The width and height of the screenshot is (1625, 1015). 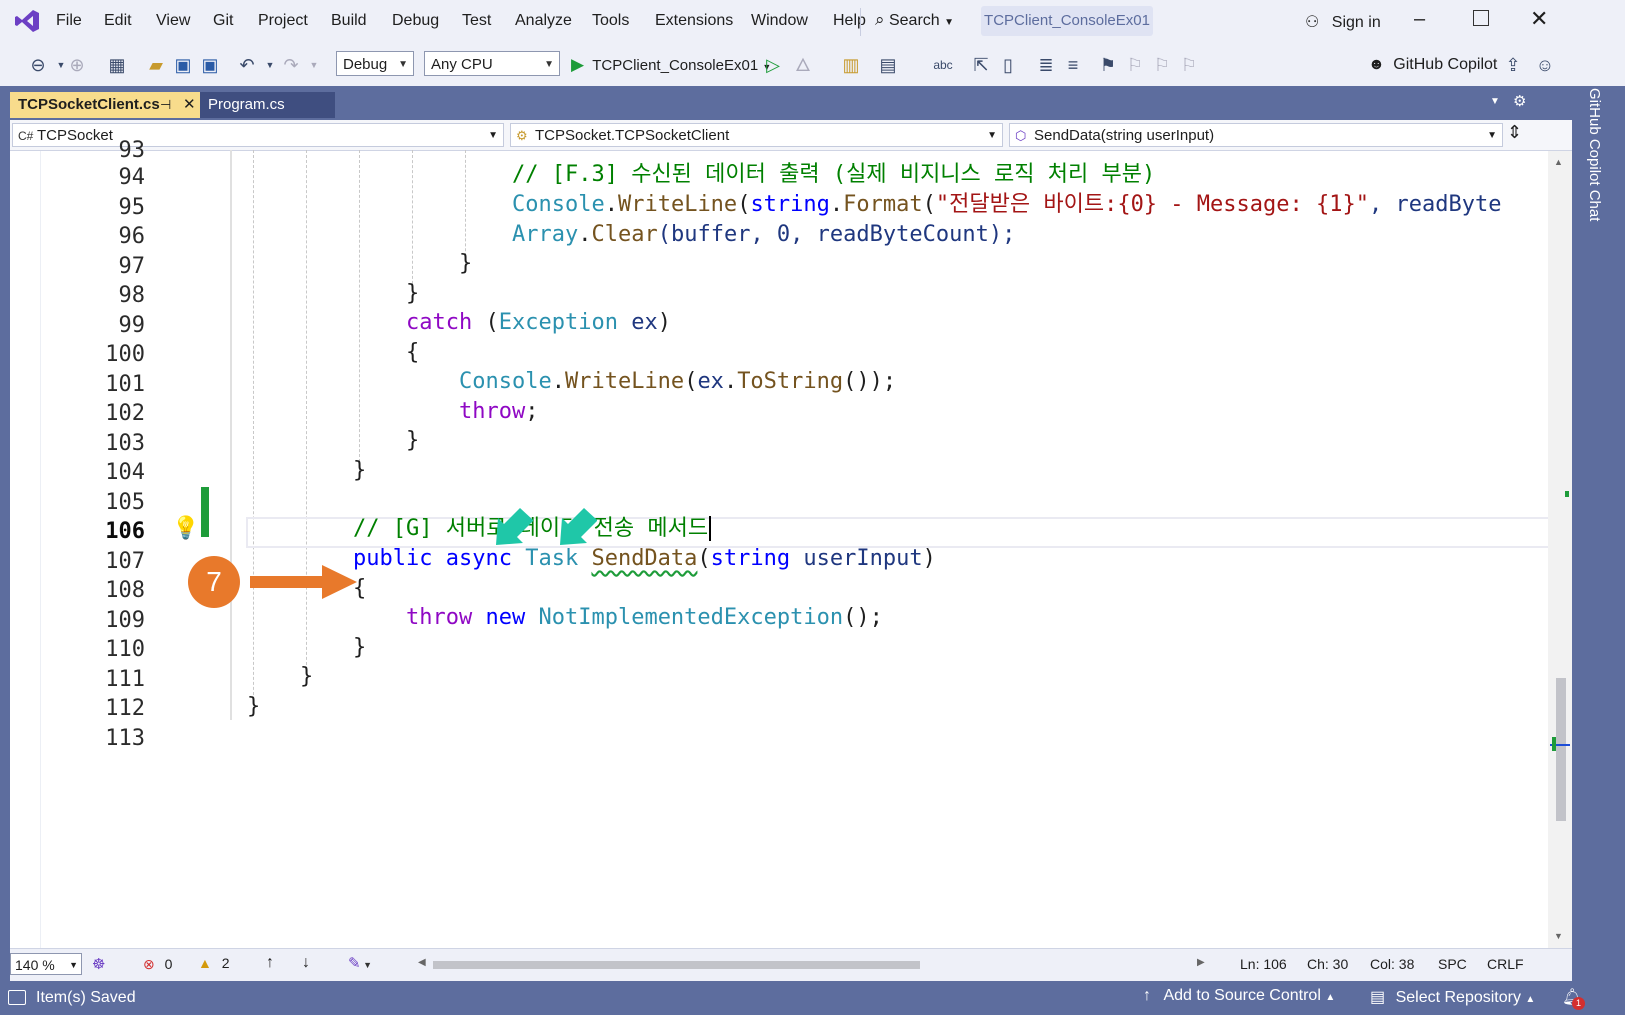 I want to click on tab-program: Program.cs, so click(x=267, y=105).